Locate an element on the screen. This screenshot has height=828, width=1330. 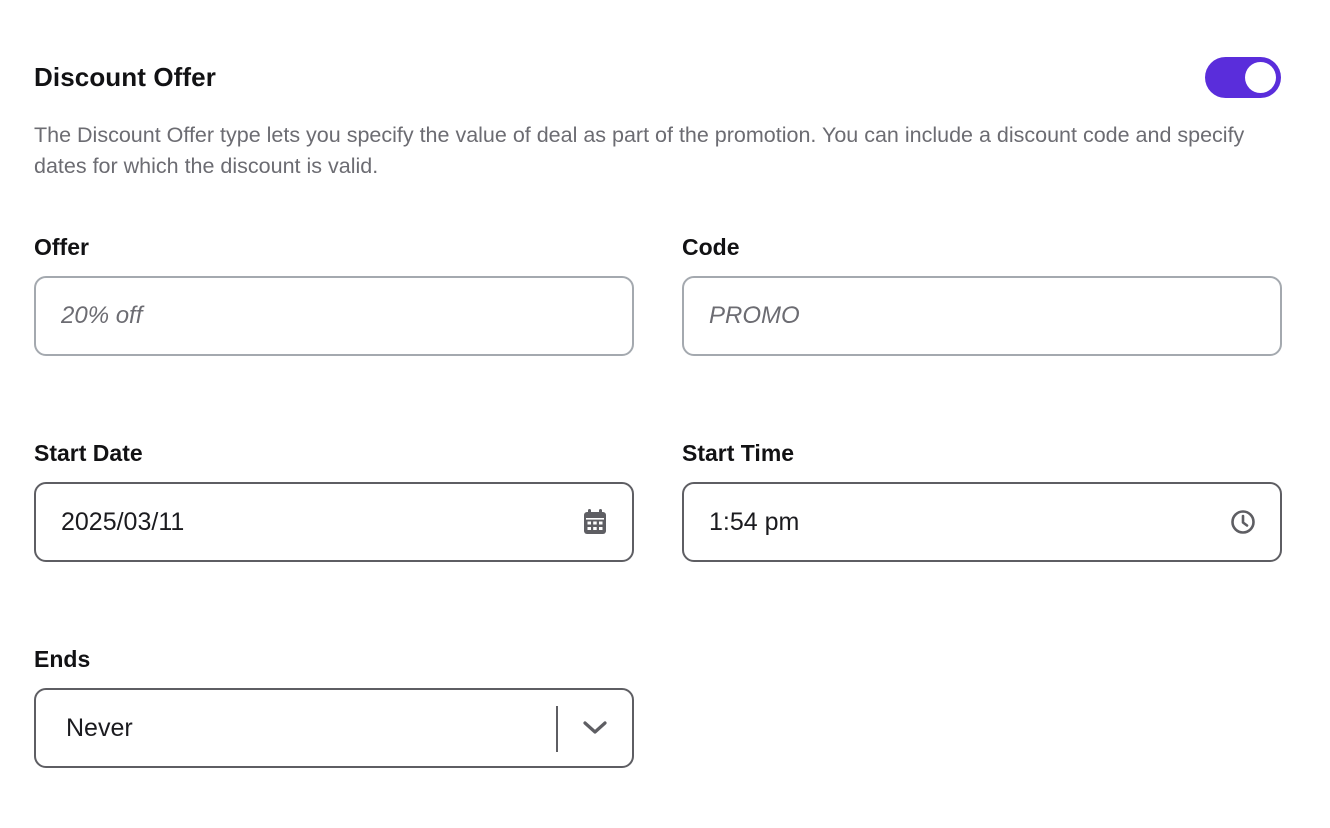
start-time-input: 1:54 pm is located at coordinates (982, 522).